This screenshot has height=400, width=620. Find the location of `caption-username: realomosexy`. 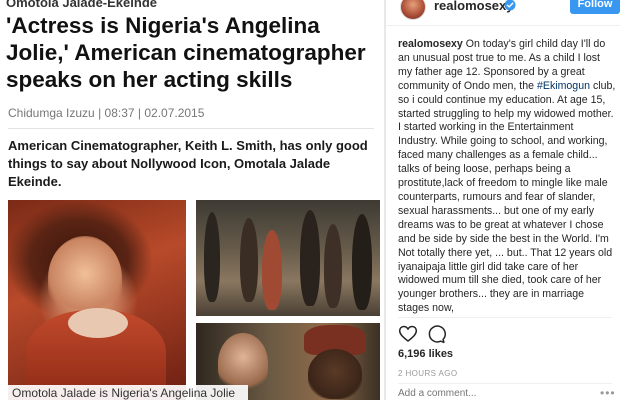

caption-username: realomosexy is located at coordinates (430, 44).